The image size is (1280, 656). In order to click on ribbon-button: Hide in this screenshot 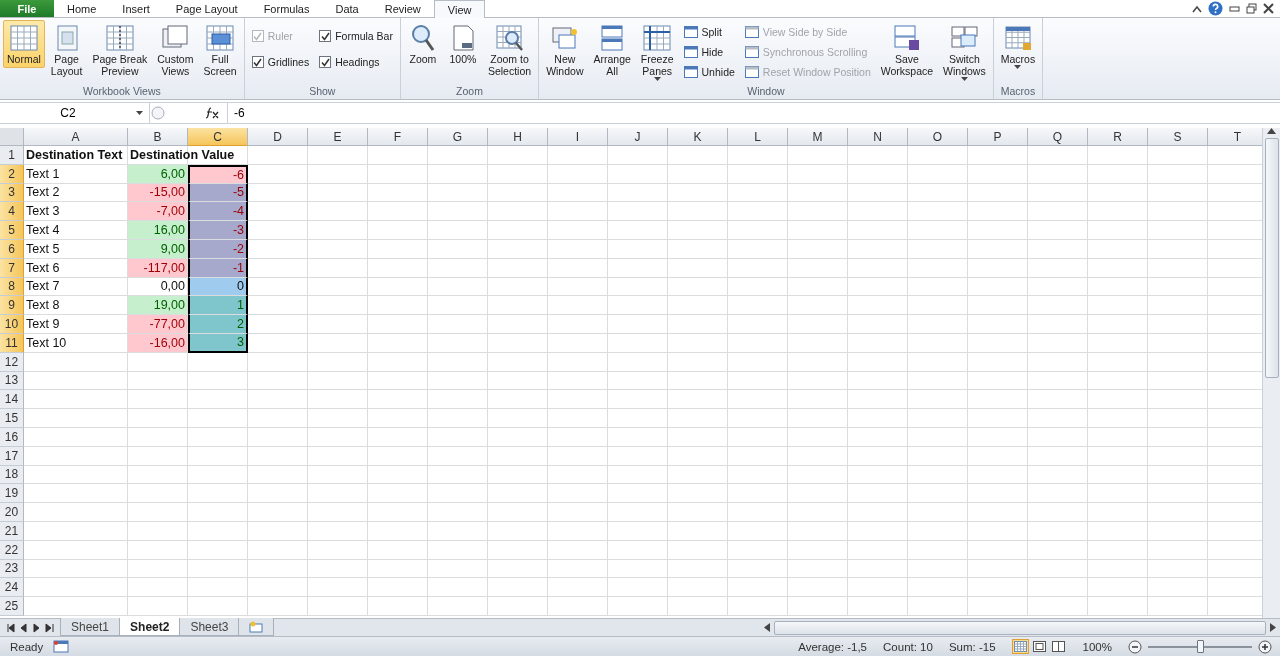, I will do `click(709, 52)`.